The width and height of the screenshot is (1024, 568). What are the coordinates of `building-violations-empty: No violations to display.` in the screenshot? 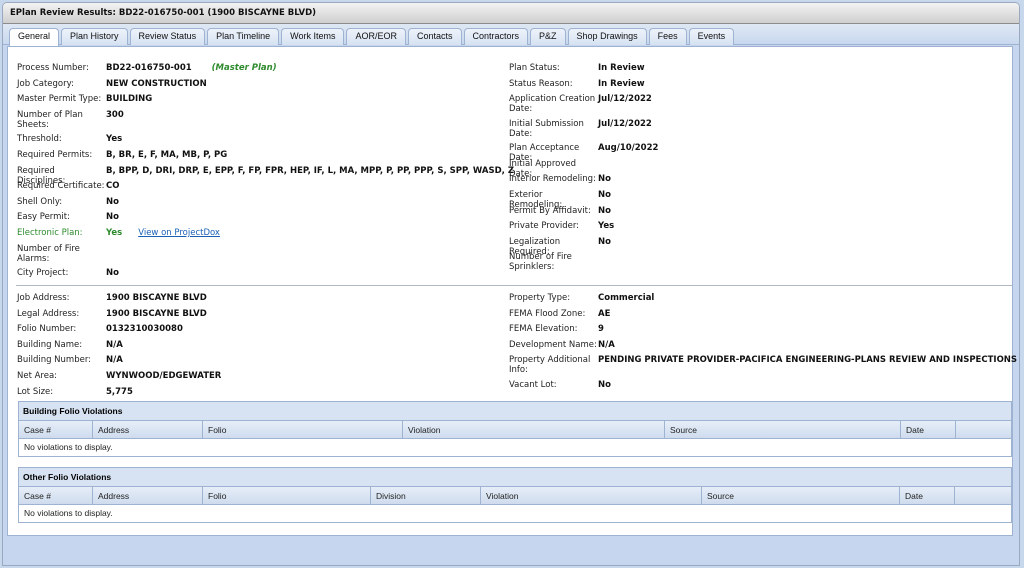 It's located at (68, 447).